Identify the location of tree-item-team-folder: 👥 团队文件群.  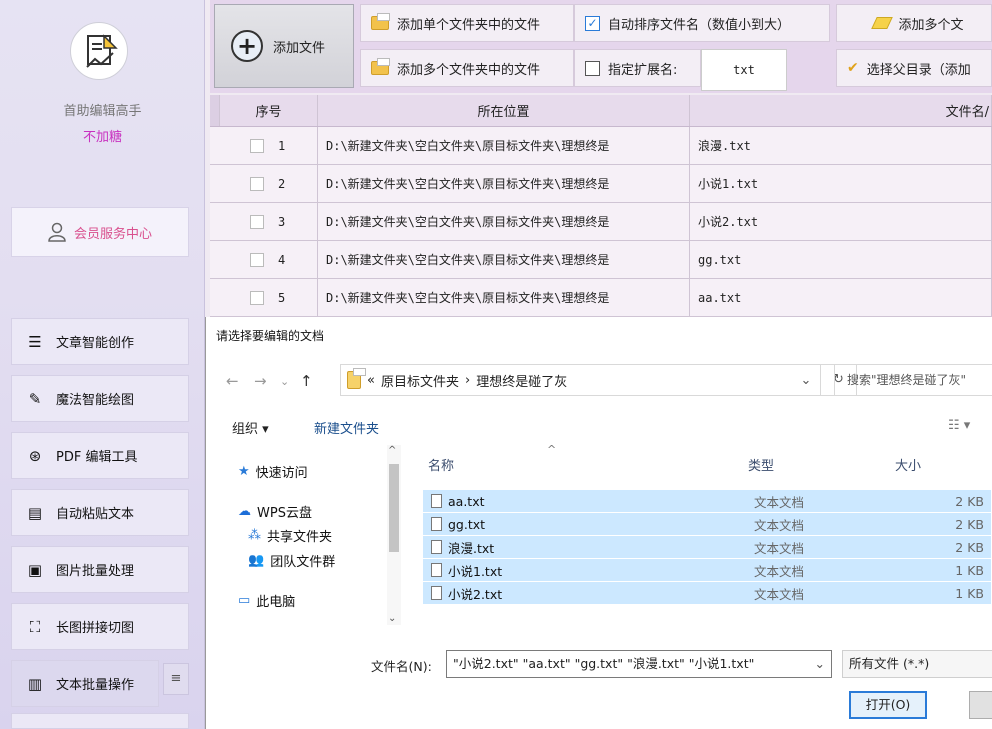
(291, 560).